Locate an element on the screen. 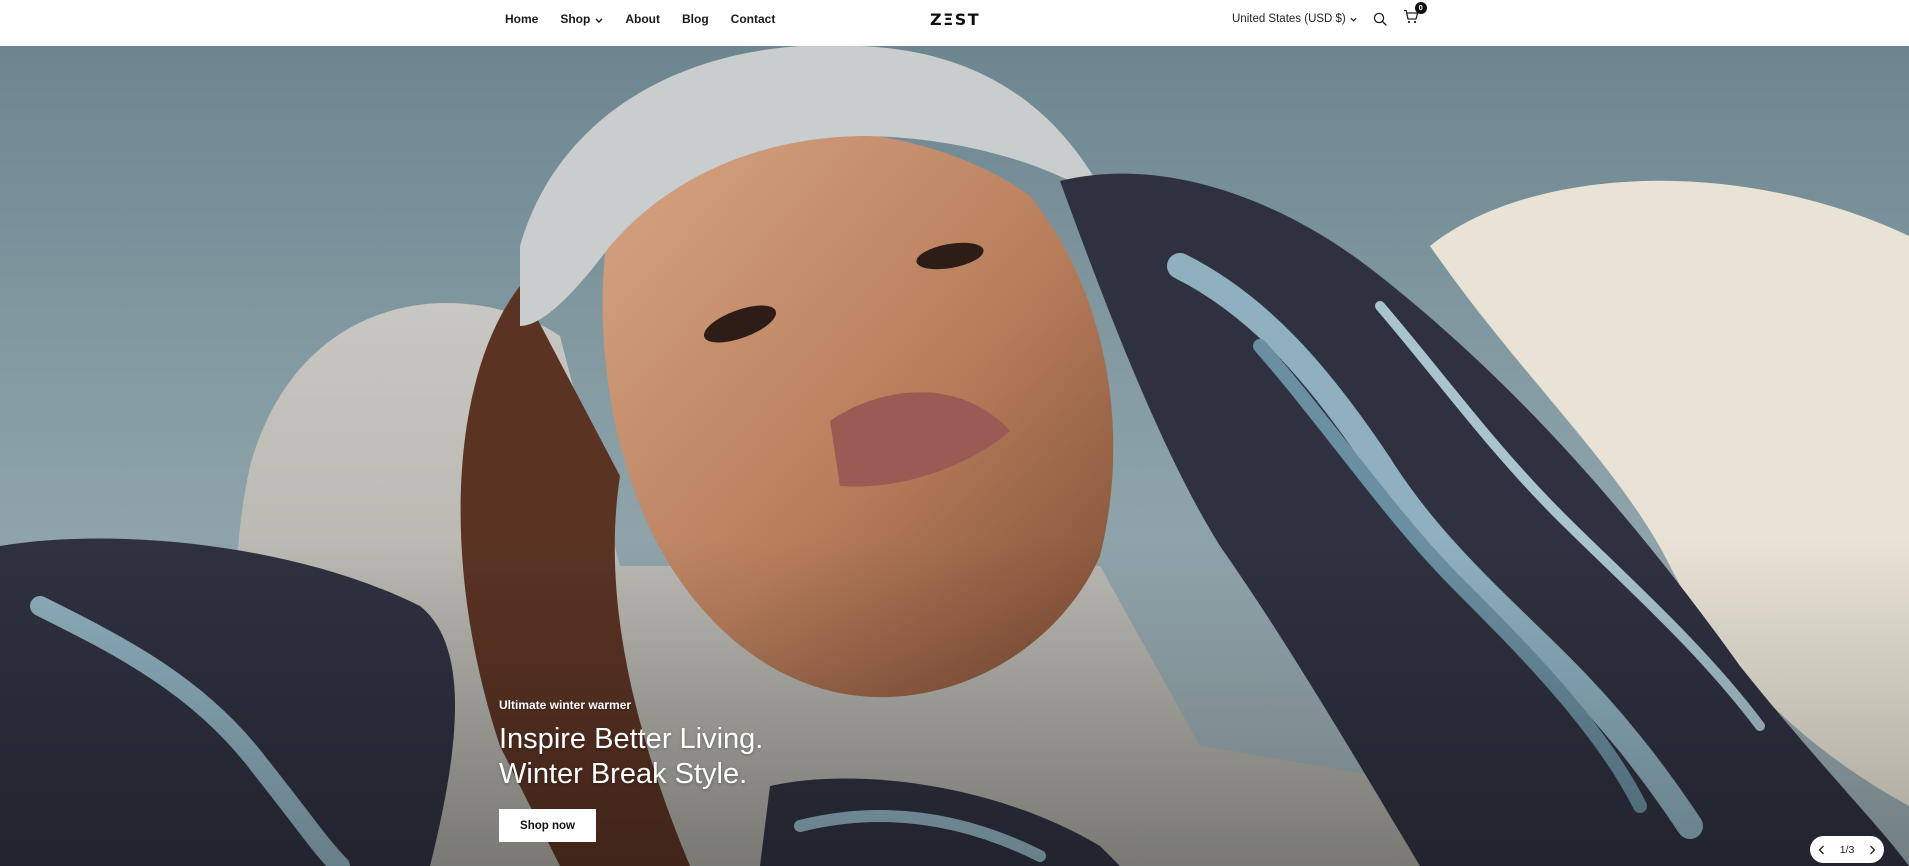  slide-pager: 1/3 is located at coordinates (1847, 849).